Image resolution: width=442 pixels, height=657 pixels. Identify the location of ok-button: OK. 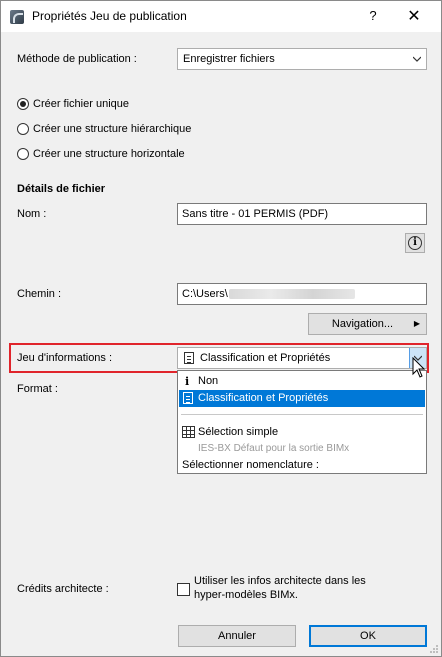
(368, 636).